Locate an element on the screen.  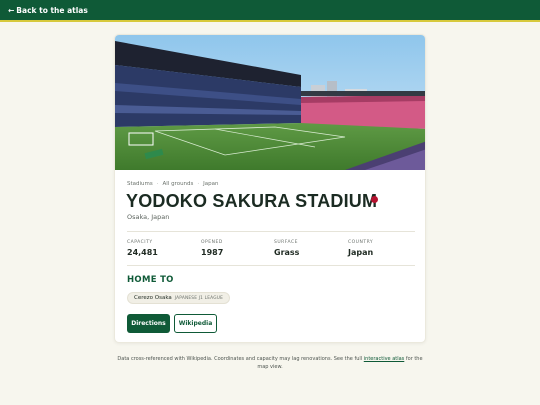
stat-label: SURFACE is located at coordinates (286, 242).